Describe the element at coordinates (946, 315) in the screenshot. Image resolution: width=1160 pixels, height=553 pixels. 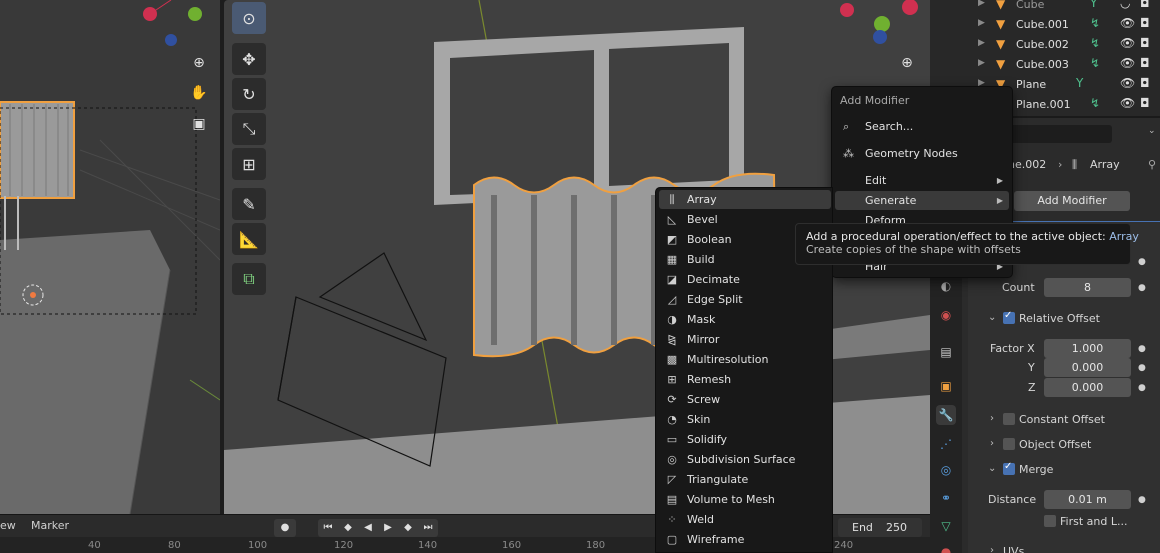
I see `world-tab-icon: ◉` at that location.